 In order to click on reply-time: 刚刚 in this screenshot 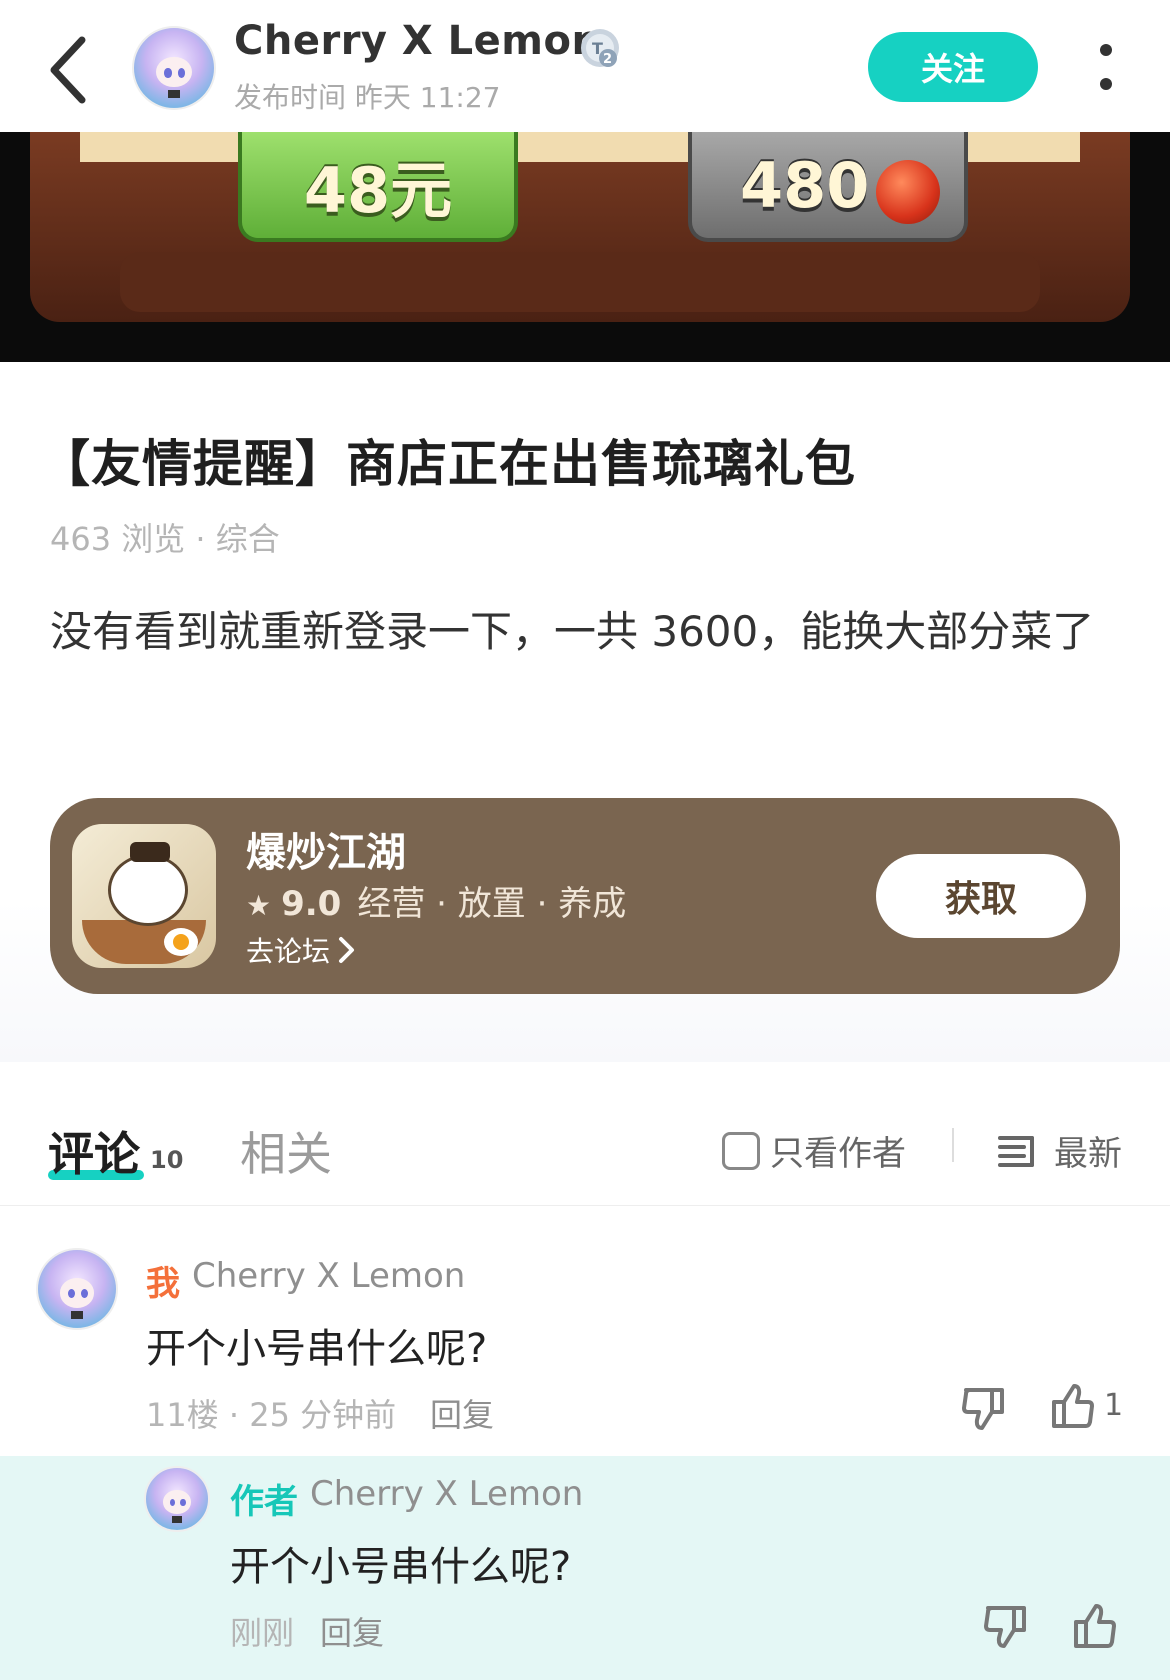, I will do `click(262, 1633)`.